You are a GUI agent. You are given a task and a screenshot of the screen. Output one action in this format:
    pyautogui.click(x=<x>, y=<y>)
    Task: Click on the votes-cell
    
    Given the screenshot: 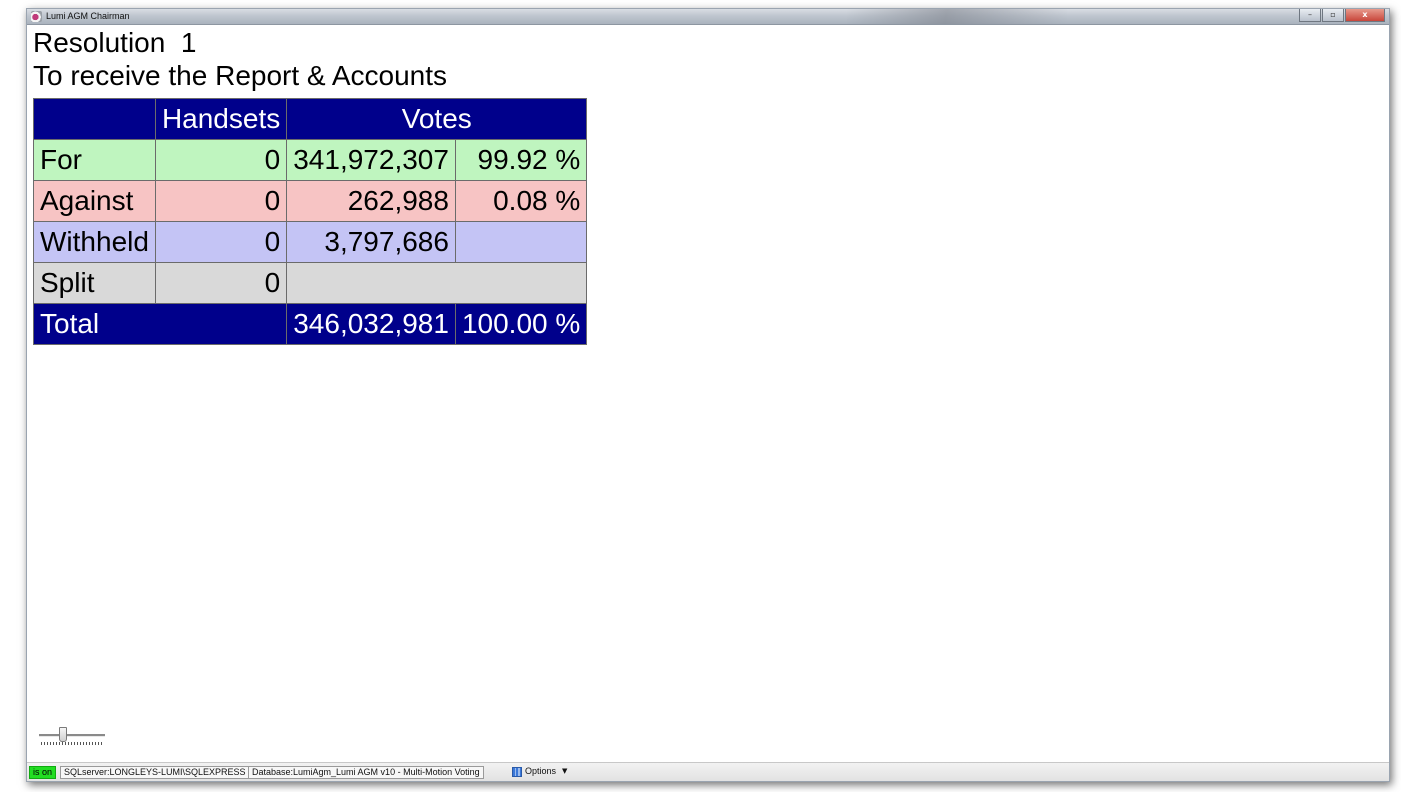 What is the action you would take?
    pyautogui.click(x=437, y=283)
    